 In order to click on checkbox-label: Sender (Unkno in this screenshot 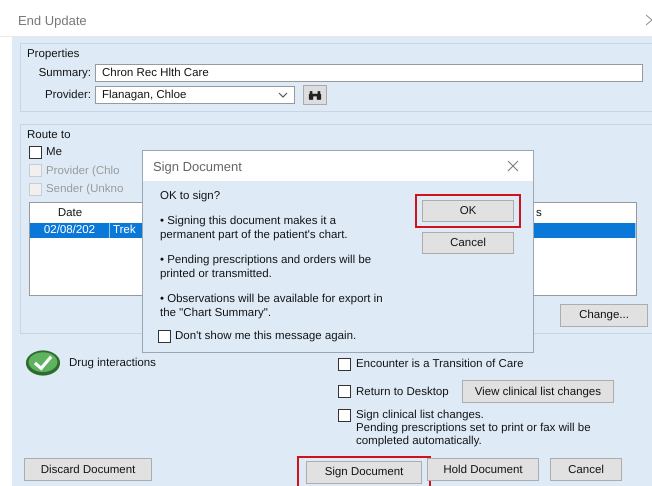, I will do `click(85, 189)`.